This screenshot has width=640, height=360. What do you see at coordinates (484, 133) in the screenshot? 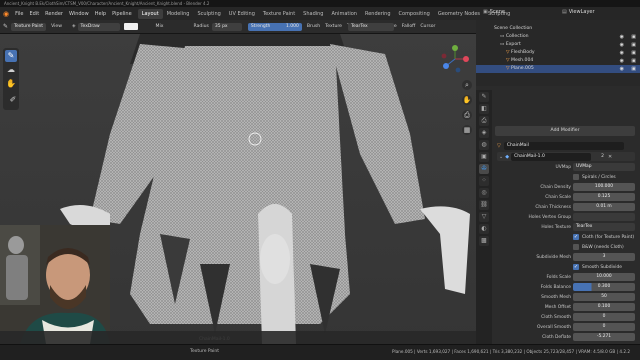
I see `scene-tab-icon: ◈` at bounding box center [484, 133].